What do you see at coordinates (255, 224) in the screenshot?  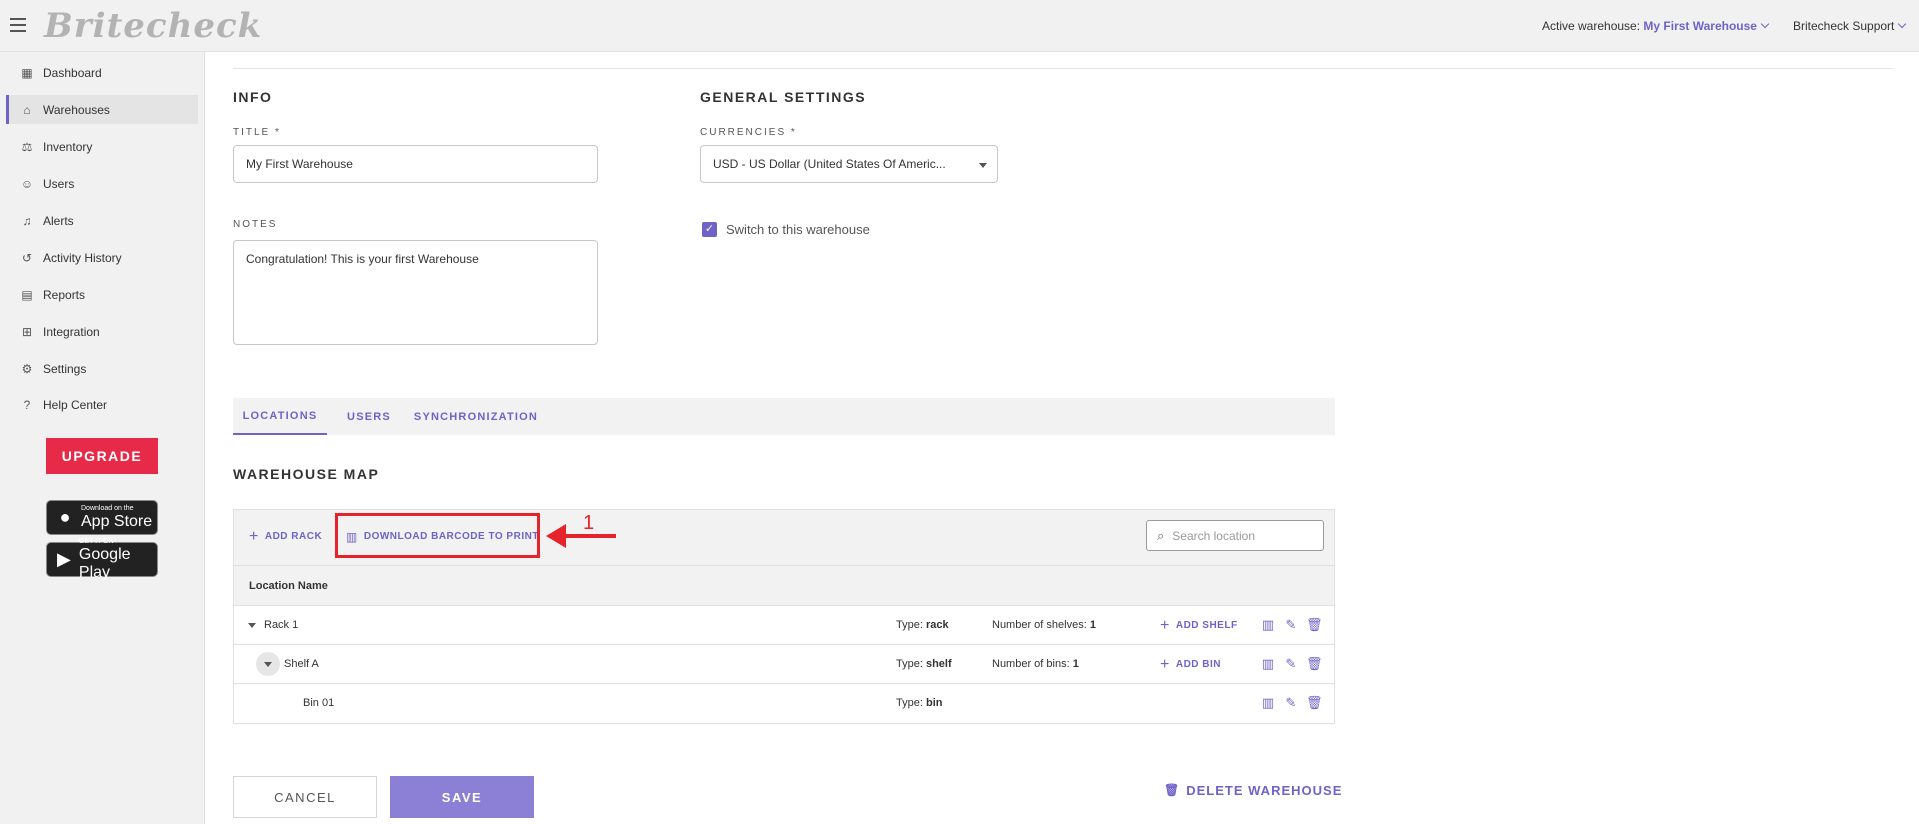 I see `notes-label: NOTES` at bounding box center [255, 224].